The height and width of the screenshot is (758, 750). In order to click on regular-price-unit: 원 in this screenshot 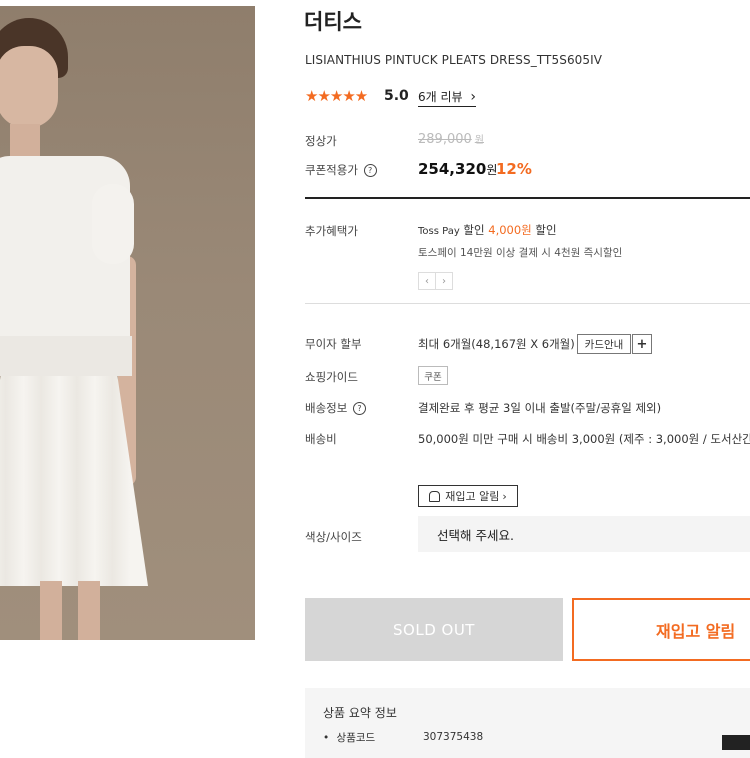, I will do `click(479, 140)`.